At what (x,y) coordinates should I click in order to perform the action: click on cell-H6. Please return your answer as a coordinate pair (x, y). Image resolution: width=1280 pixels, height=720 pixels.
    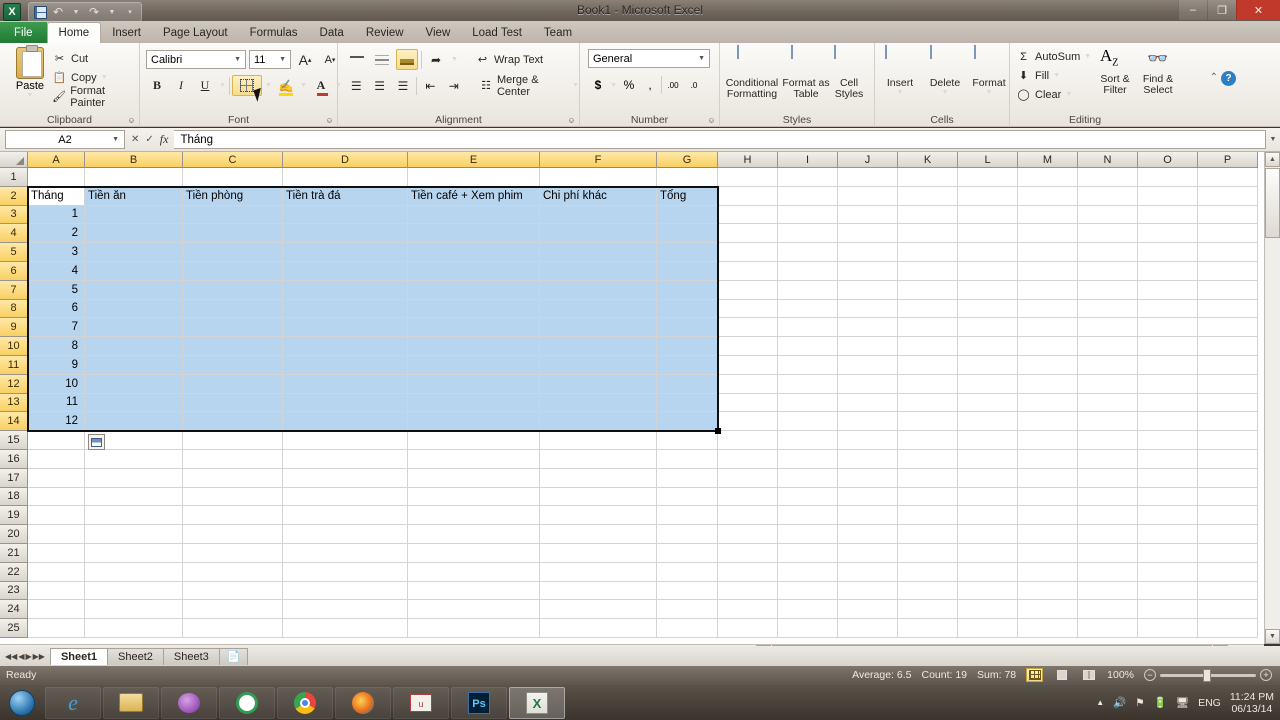
    Looking at the image, I should click on (748, 271).